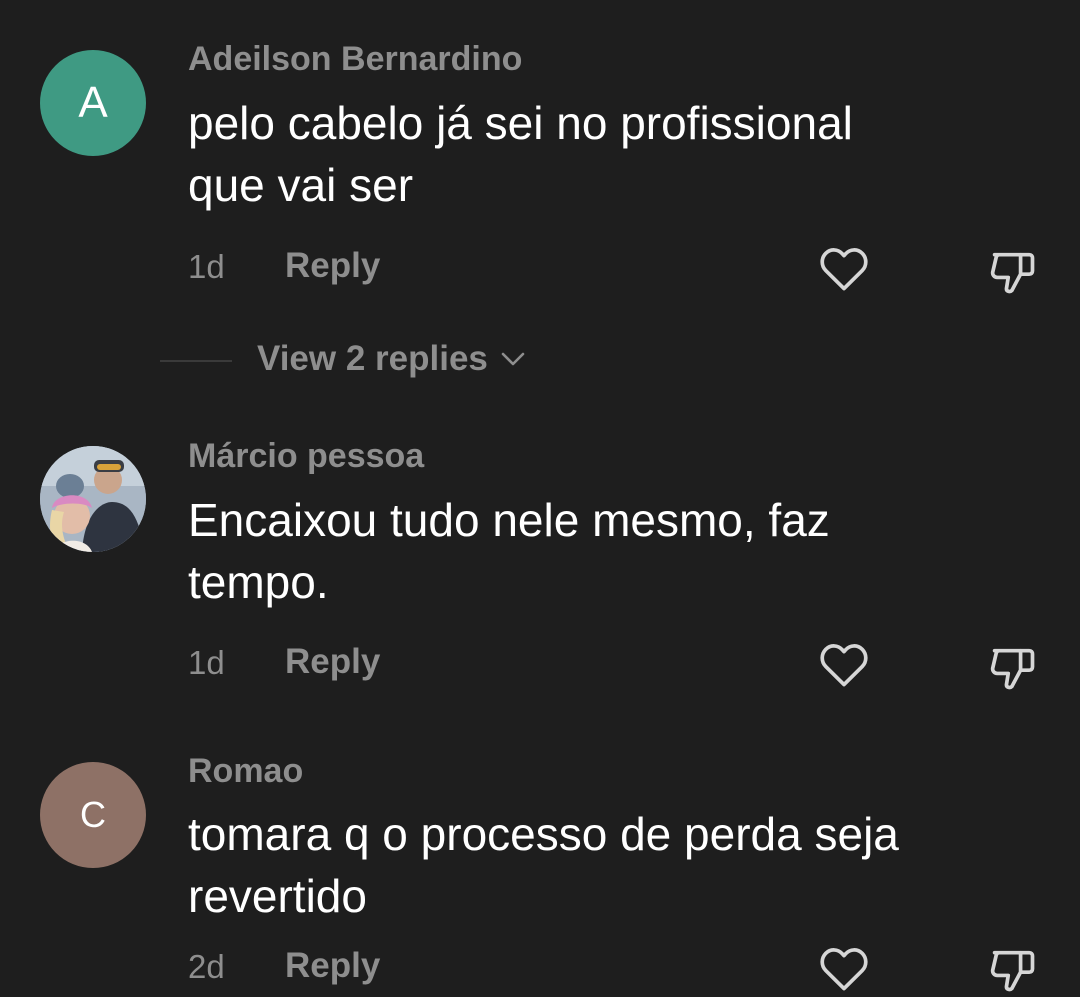 This screenshot has height=997, width=1080. I want to click on chevron-down-icon, so click(513, 359).